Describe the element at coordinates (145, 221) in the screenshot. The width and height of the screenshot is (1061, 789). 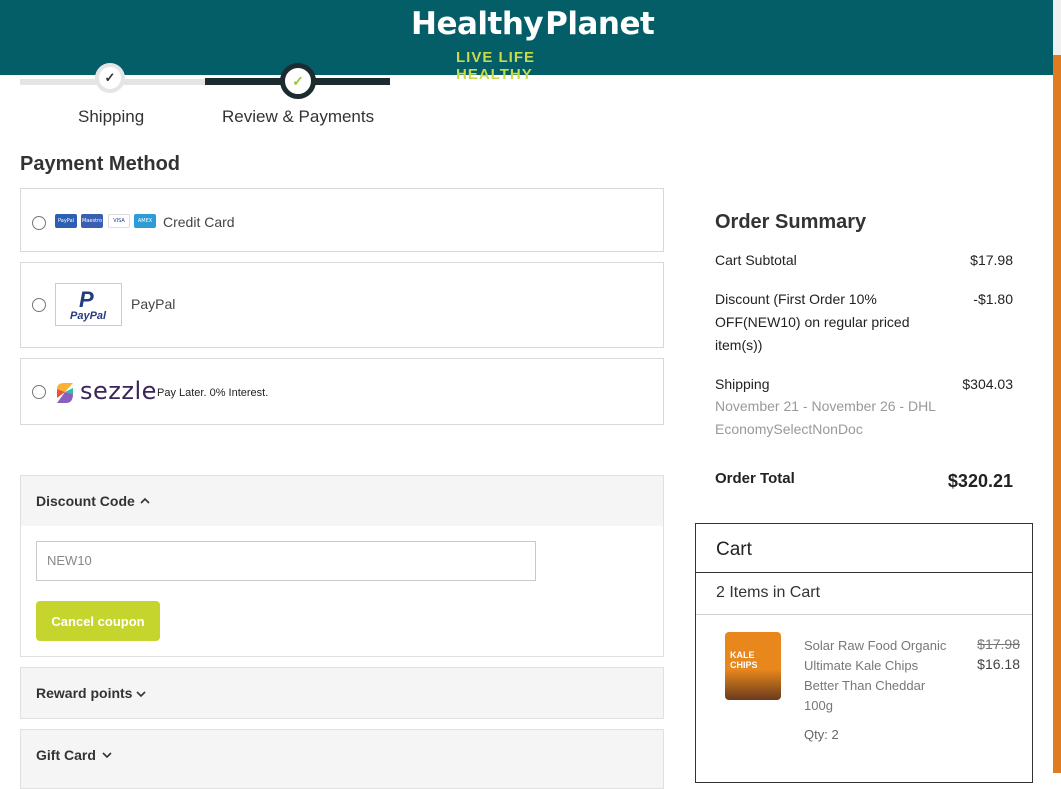
I see `amex-card-icon: AMEX` at that location.